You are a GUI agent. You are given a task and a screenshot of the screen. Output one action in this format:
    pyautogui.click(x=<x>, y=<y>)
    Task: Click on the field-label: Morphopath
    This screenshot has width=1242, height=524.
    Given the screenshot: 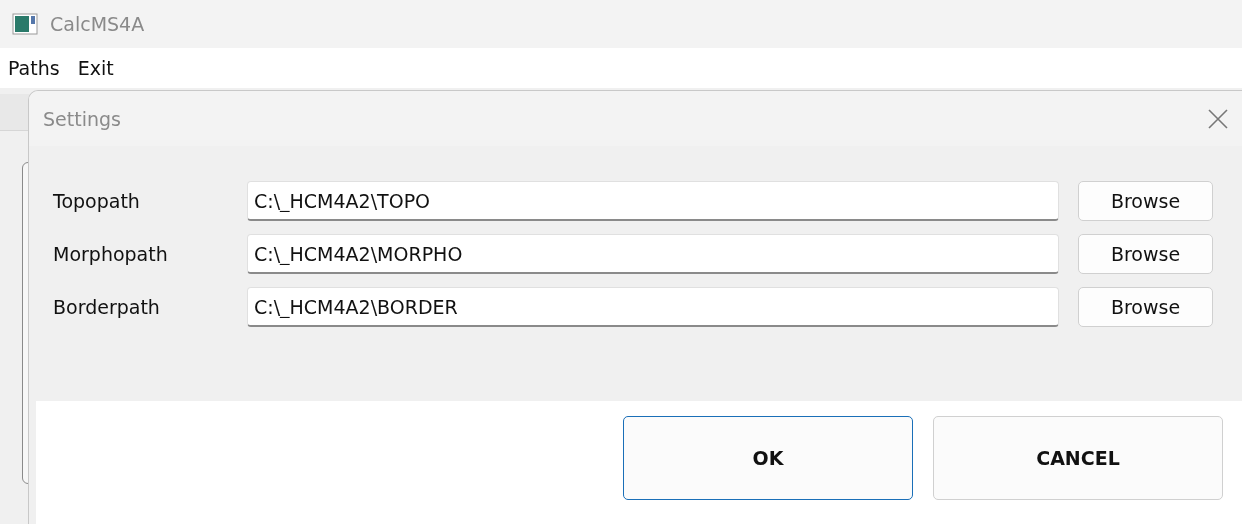 What is the action you would take?
    pyautogui.click(x=111, y=254)
    